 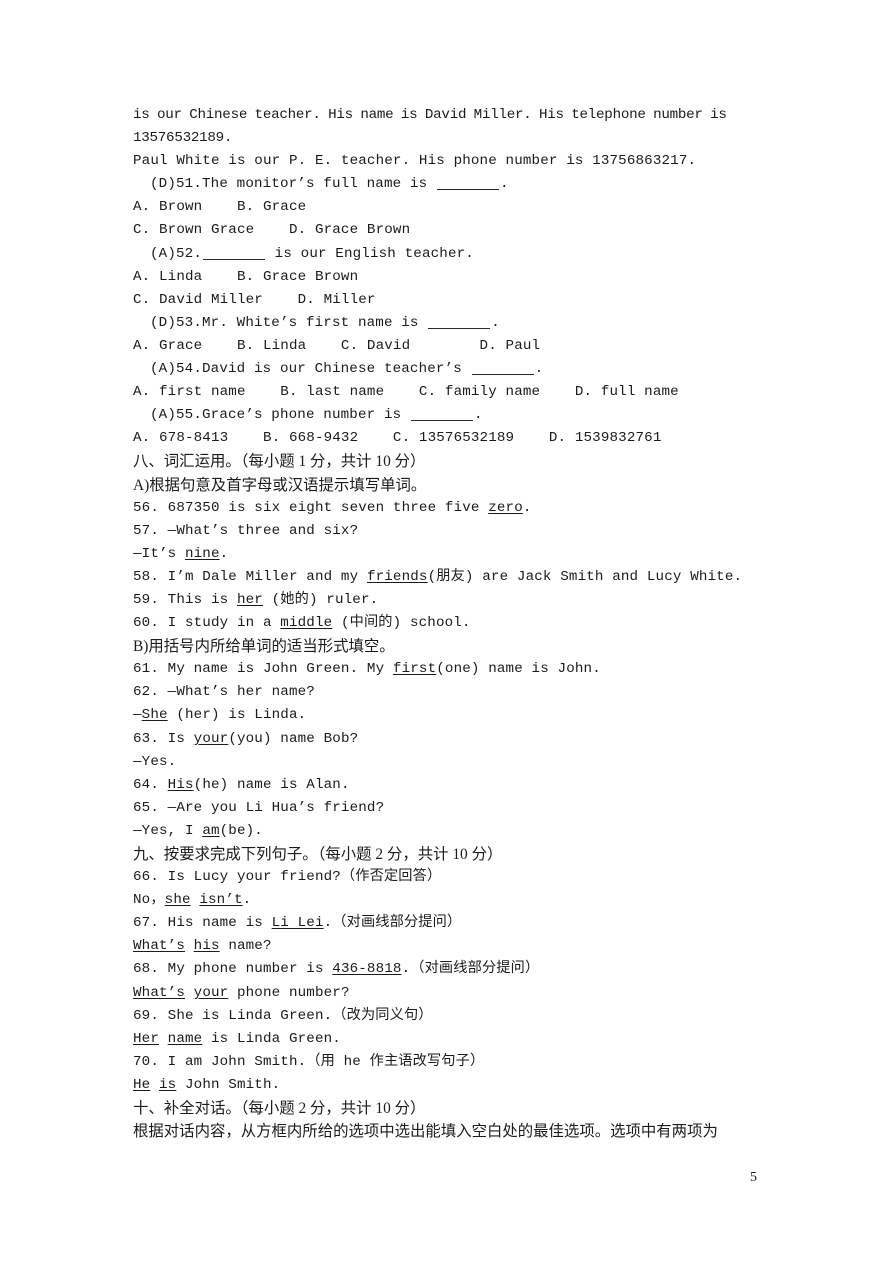 What do you see at coordinates (224, 692) in the screenshot?
I see `q62-line1: 62. —What’s her name?` at bounding box center [224, 692].